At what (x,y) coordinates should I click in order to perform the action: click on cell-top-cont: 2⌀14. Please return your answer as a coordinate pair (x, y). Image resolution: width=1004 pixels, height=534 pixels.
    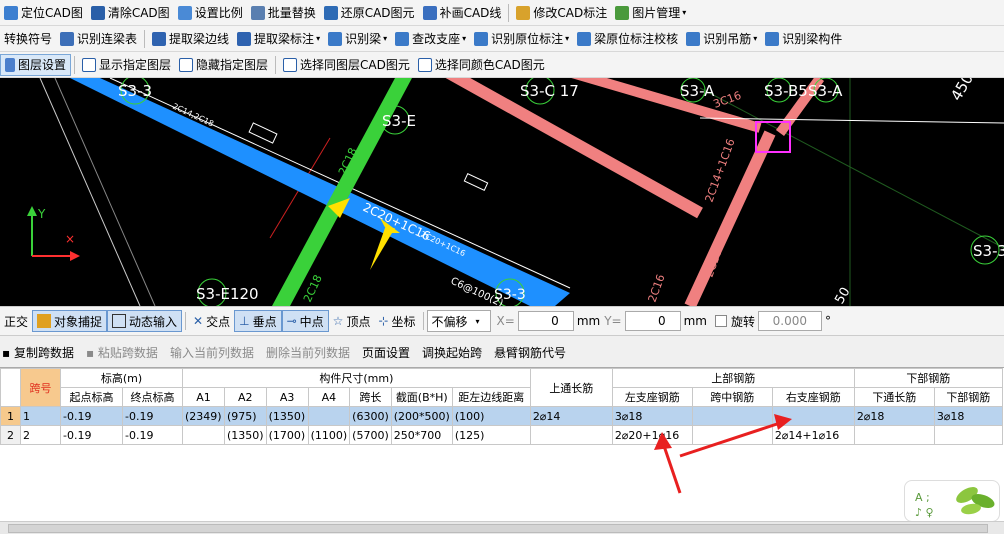
    Looking at the image, I should click on (571, 416).